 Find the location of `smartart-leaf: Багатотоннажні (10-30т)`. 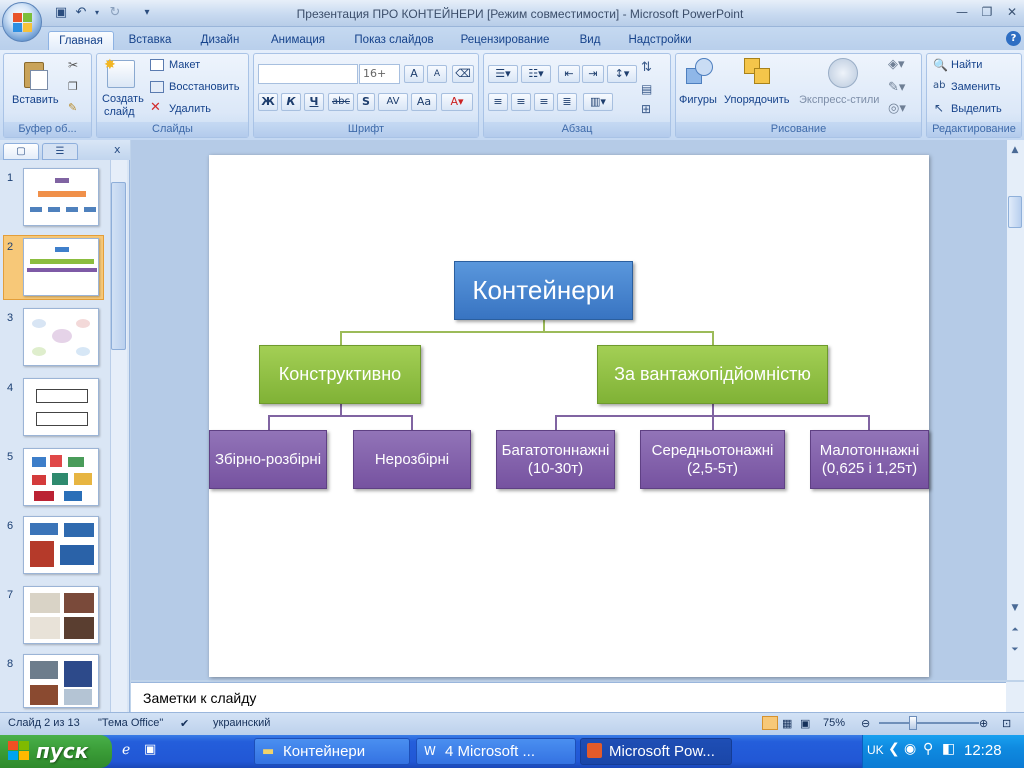

smartart-leaf: Багатотоннажні (10-30т) is located at coordinates (555, 459).